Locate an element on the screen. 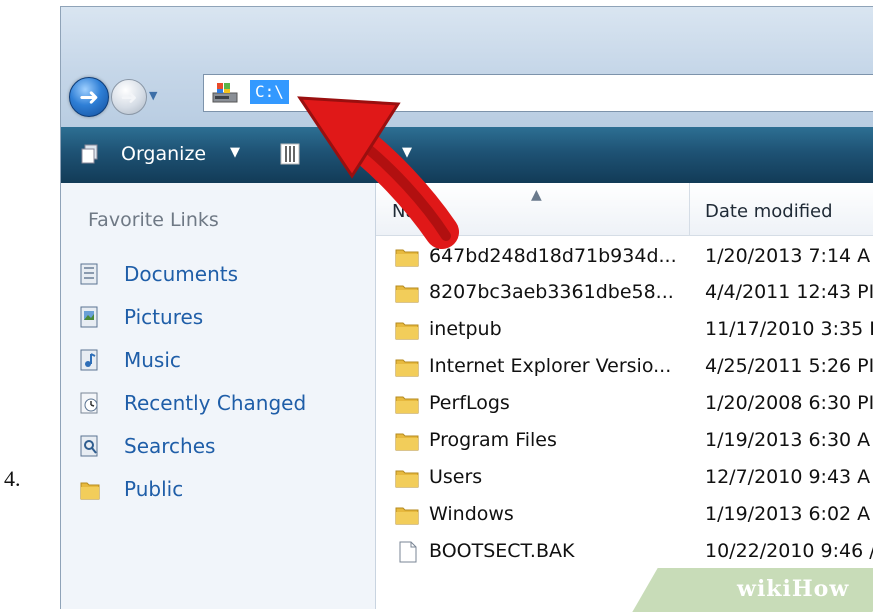 Image resolution: width=873 pixels, height=612 pixels. views-chevron-down-icon: ▼ is located at coordinates (407, 152).